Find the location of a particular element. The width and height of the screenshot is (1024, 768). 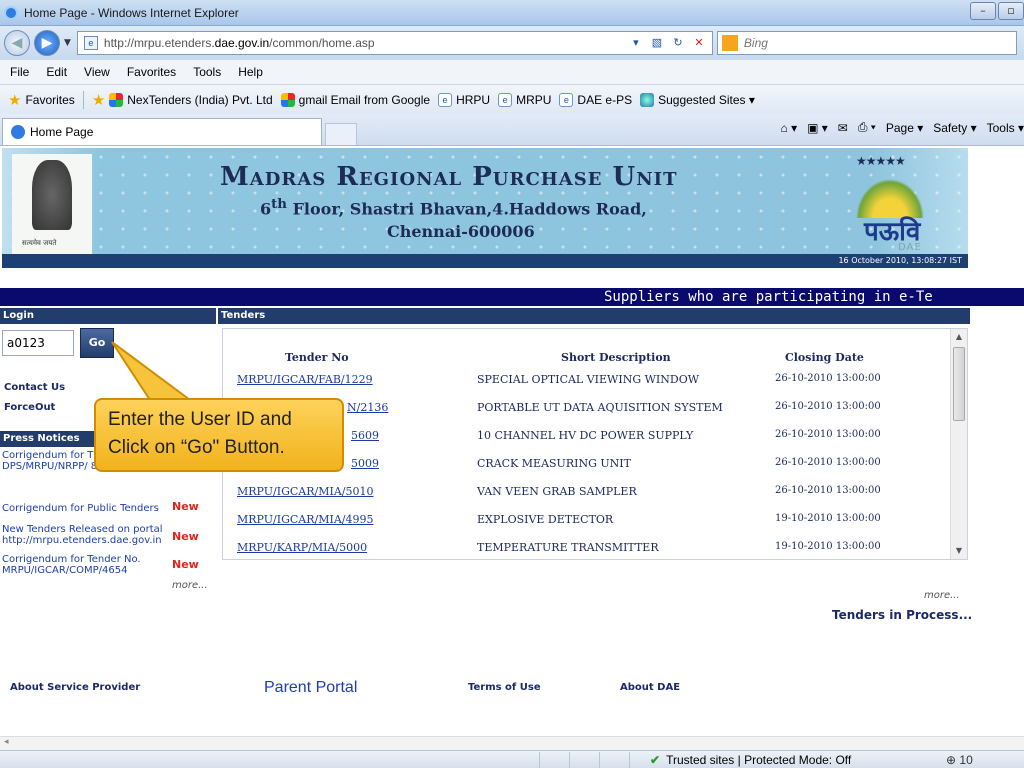

security-zone: ✔ Trusted sites | Protected Mode: Off is located at coordinates (750, 760).